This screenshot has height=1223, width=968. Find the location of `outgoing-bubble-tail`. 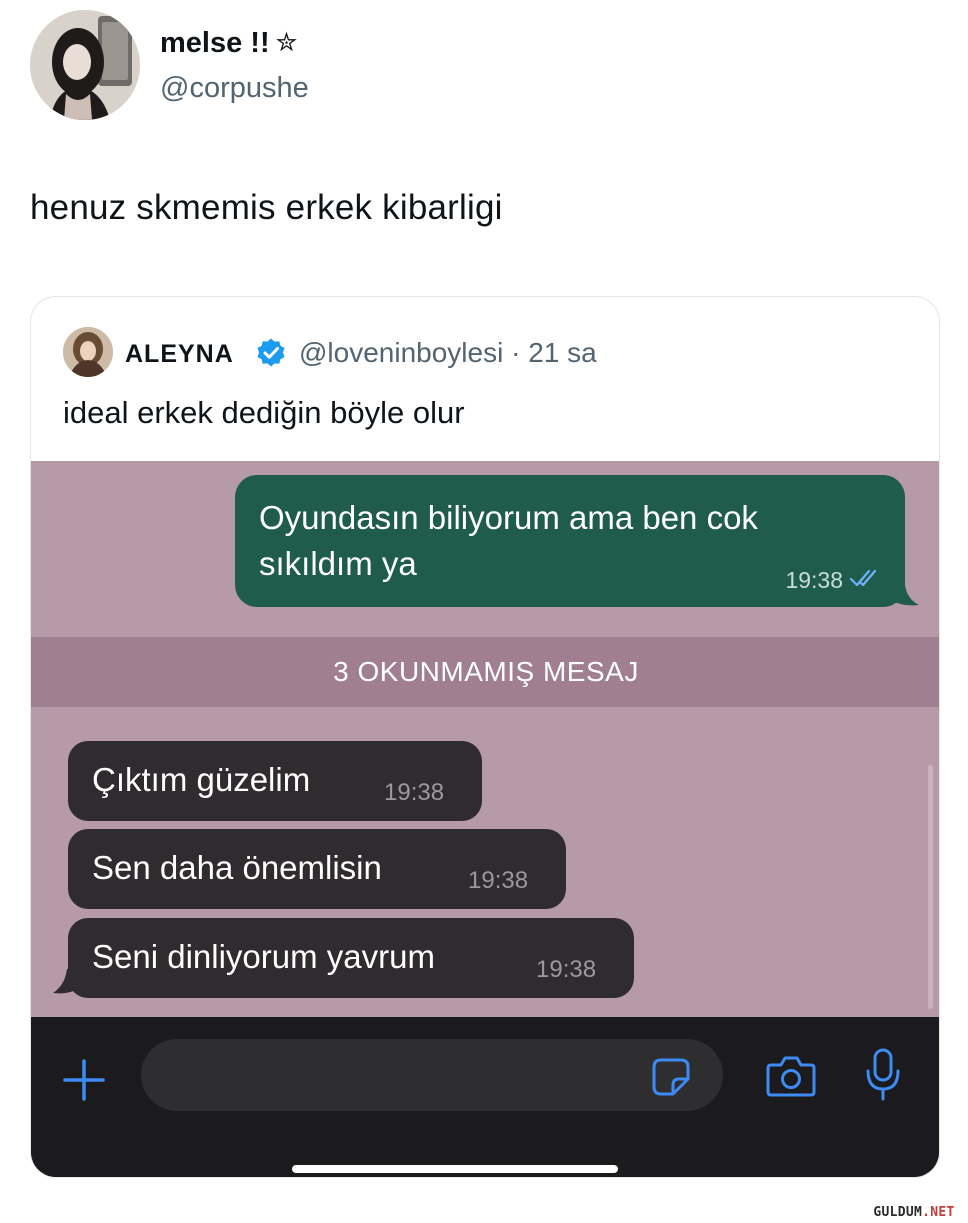

outgoing-bubble-tail is located at coordinates (904, 595).